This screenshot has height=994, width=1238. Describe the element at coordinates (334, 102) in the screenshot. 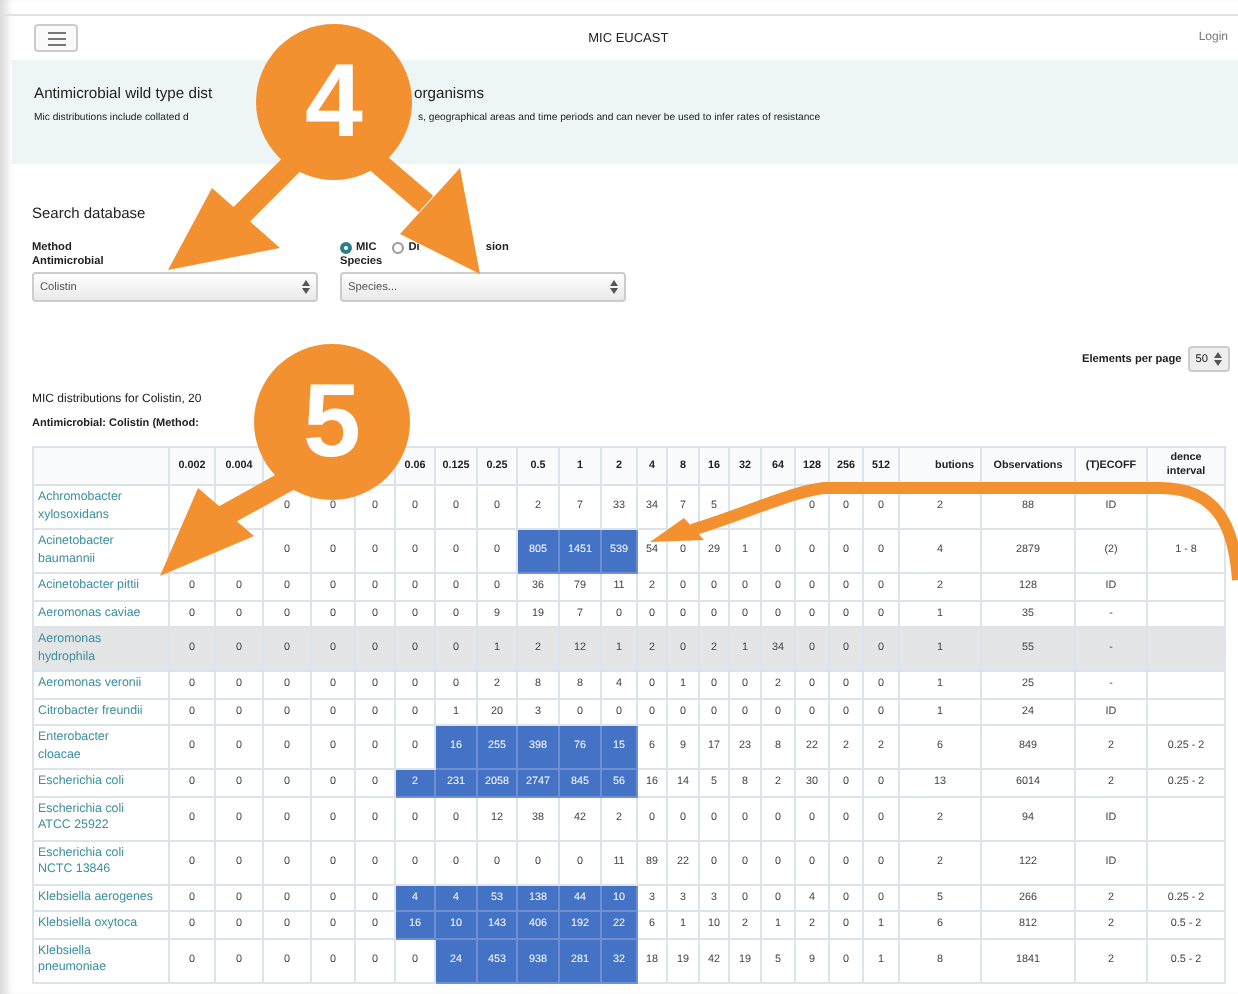

I see `callout-badge: 4` at that location.